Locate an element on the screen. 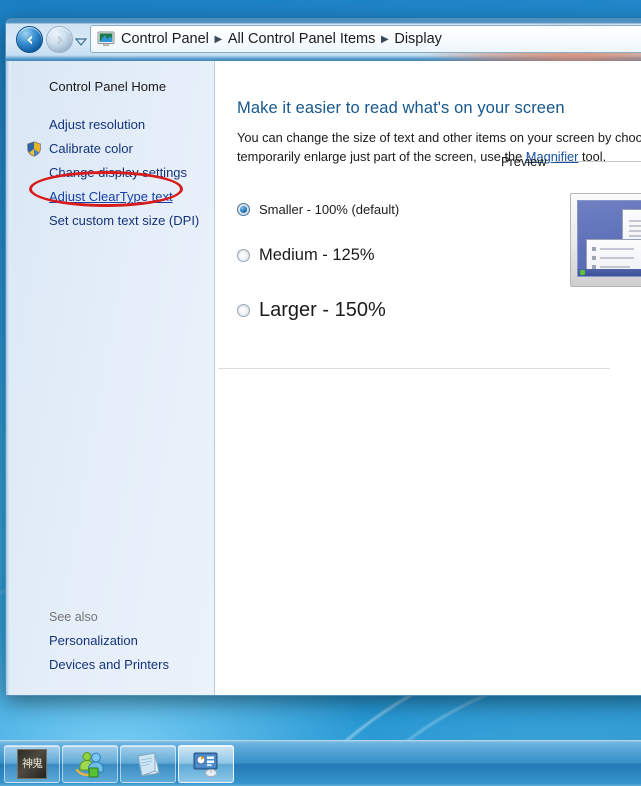 The height and width of the screenshot is (786, 641). taskbar-button-messenger-window is located at coordinates (90, 763).